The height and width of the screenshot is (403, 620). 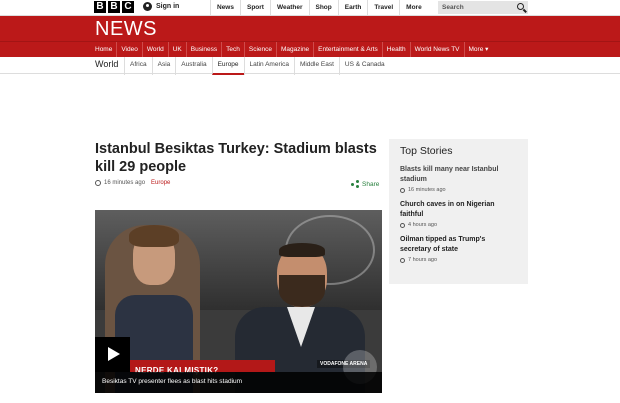 I want to click on play-icon, so click(x=112, y=354).